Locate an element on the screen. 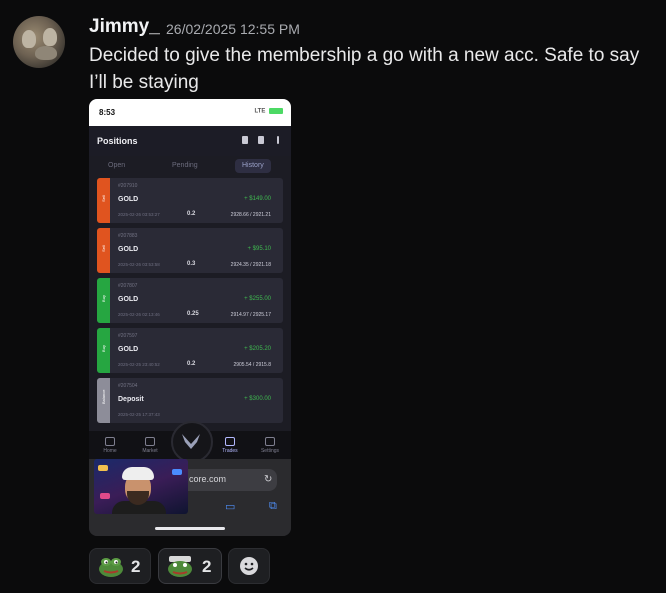 This screenshot has width=666, height=593. trade-date: 2025-02-26 03:53:27 is located at coordinates (139, 214).